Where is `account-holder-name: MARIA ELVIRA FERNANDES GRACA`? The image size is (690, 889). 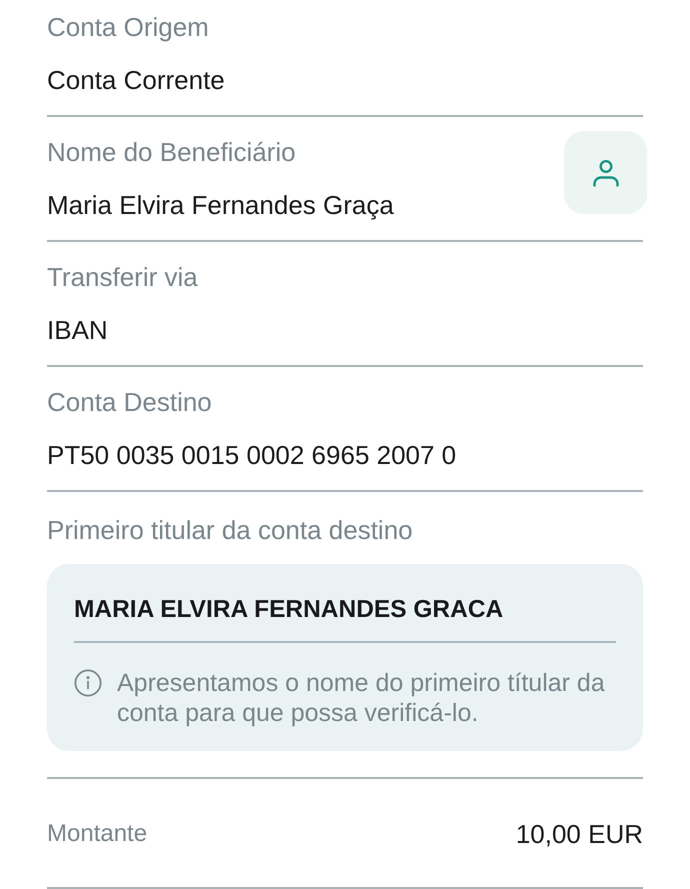
account-holder-name: MARIA ELVIRA FERNANDES GRACA is located at coordinates (289, 610).